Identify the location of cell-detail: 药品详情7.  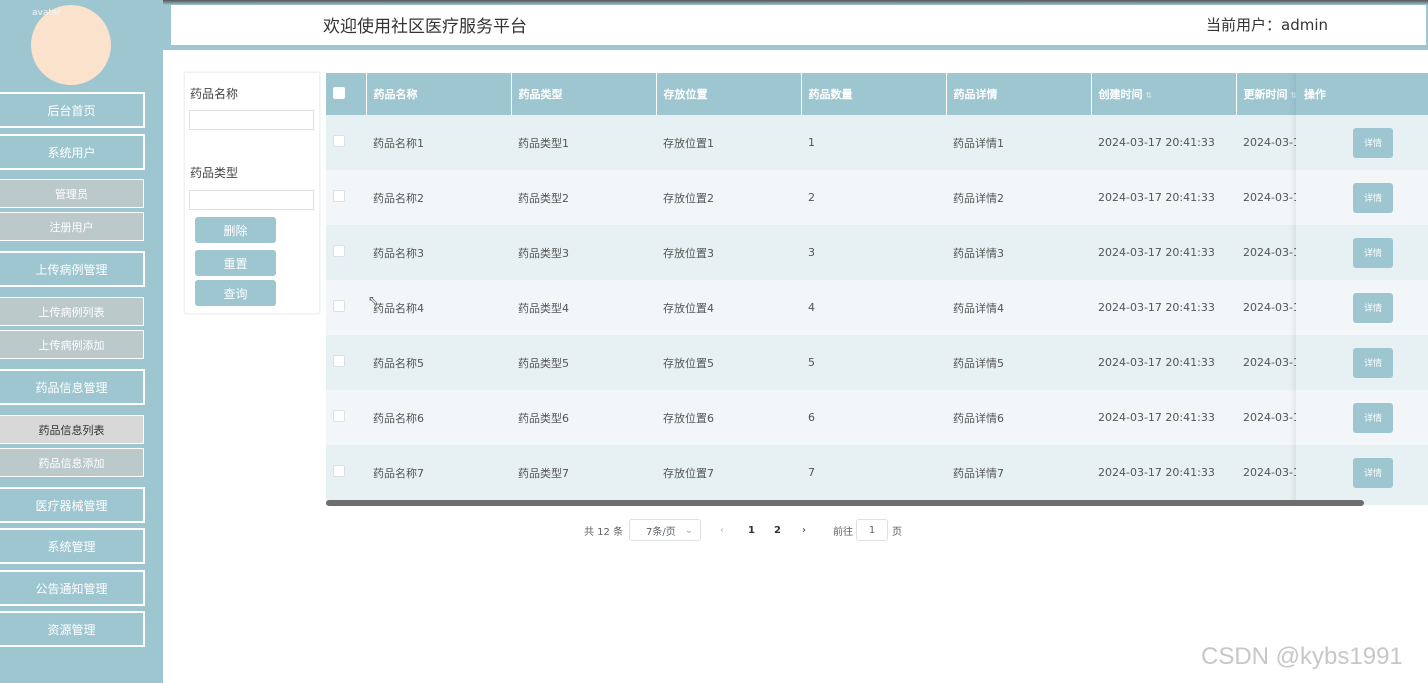
(1018, 472).